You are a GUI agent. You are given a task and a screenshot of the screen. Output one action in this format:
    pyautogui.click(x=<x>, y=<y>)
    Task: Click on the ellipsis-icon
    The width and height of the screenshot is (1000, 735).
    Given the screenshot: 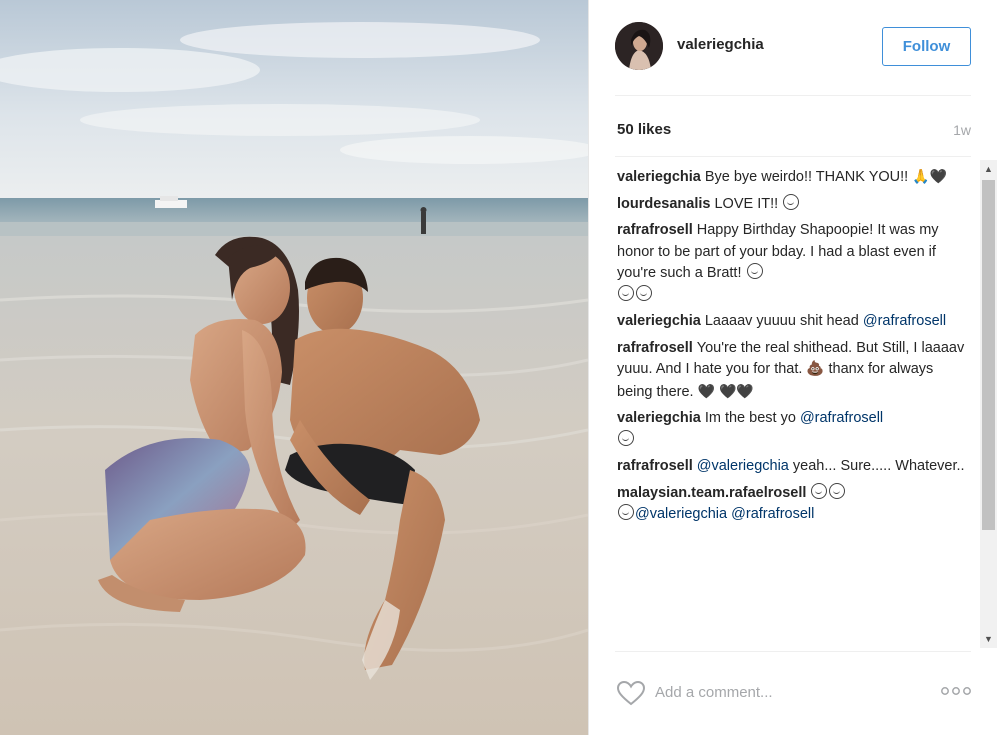 What is the action you would take?
    pyautogui.click(x=956, y=691)
    